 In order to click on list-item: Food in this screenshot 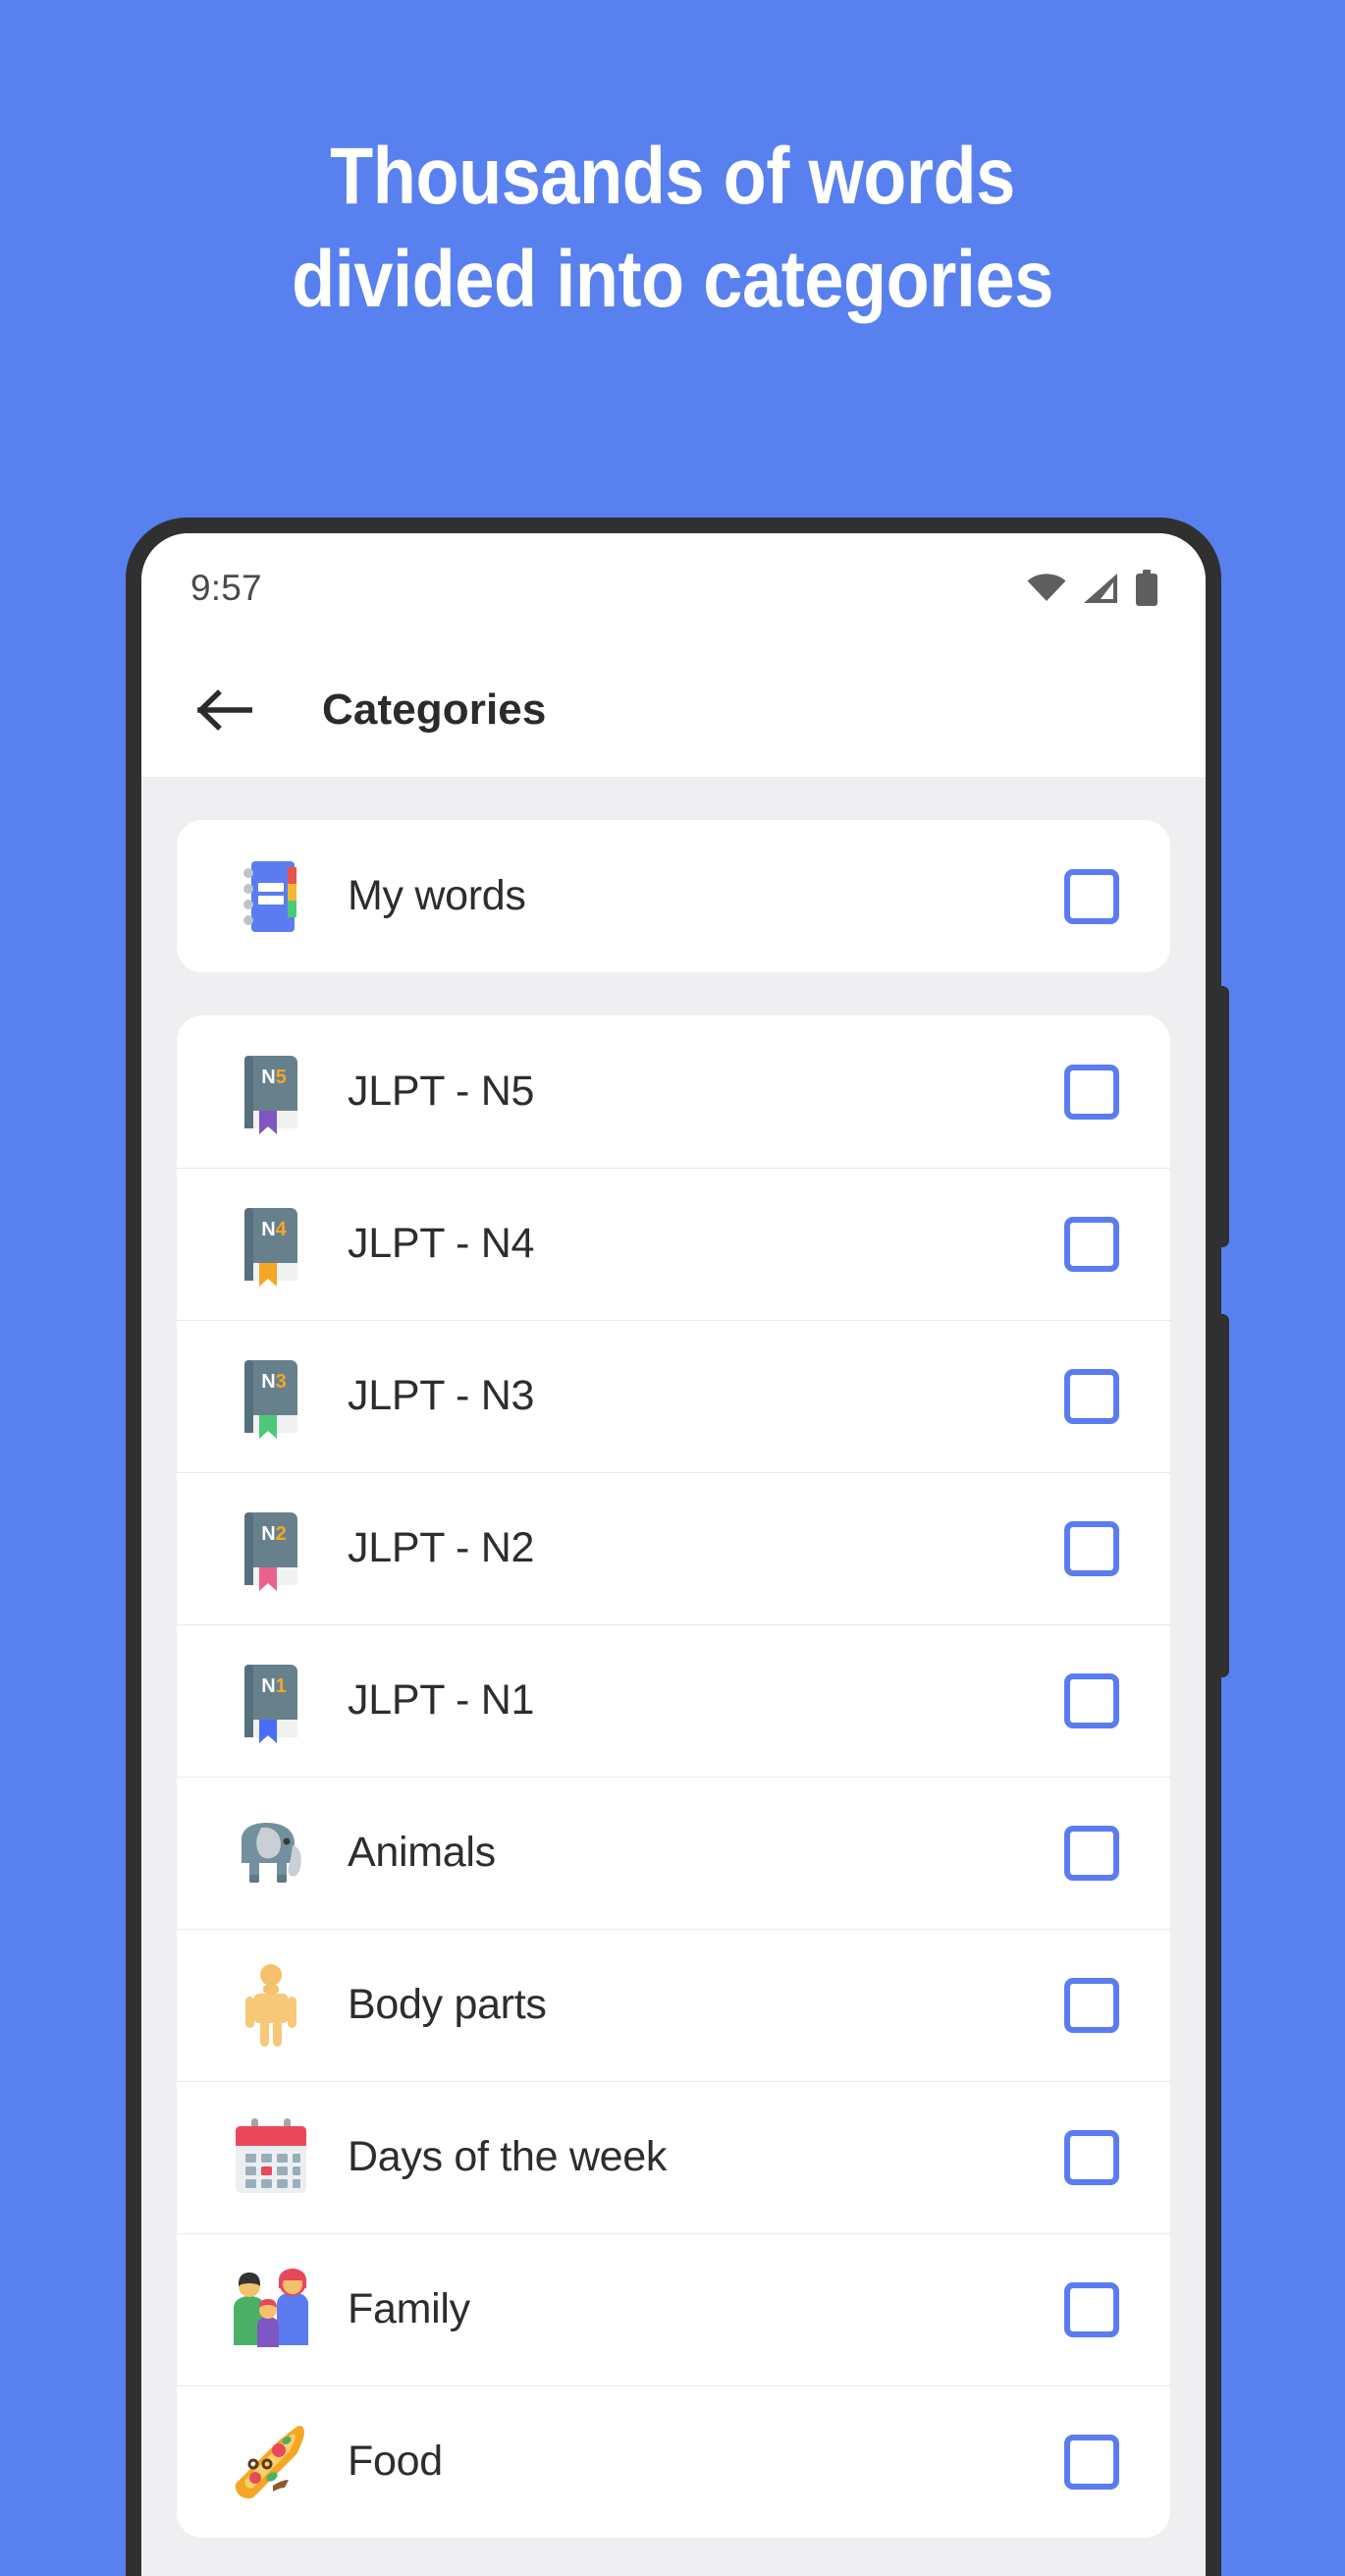, I will do `click(673, 2461)`.